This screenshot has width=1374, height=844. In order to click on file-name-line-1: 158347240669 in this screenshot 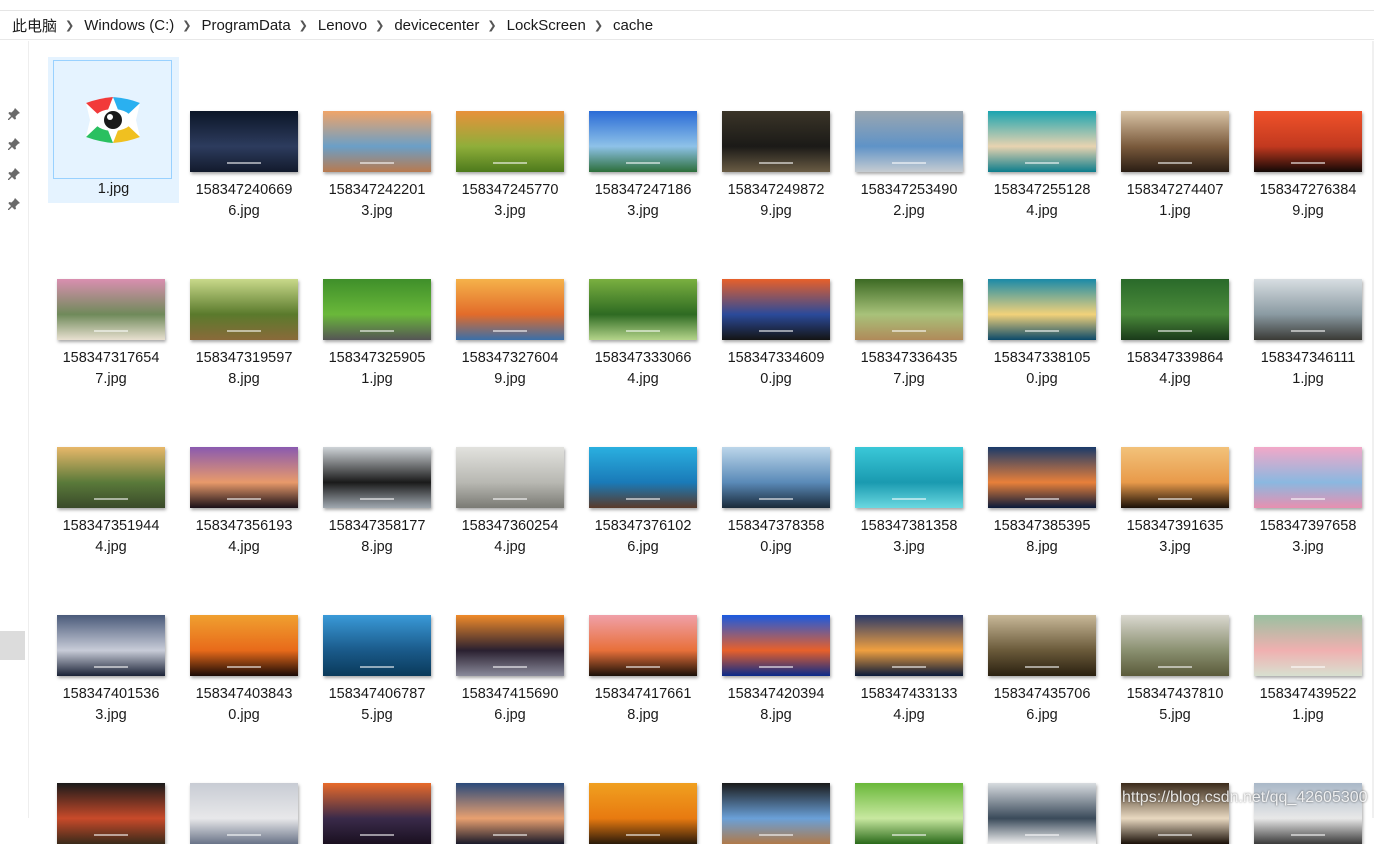, I will do `click(244, 190)`.